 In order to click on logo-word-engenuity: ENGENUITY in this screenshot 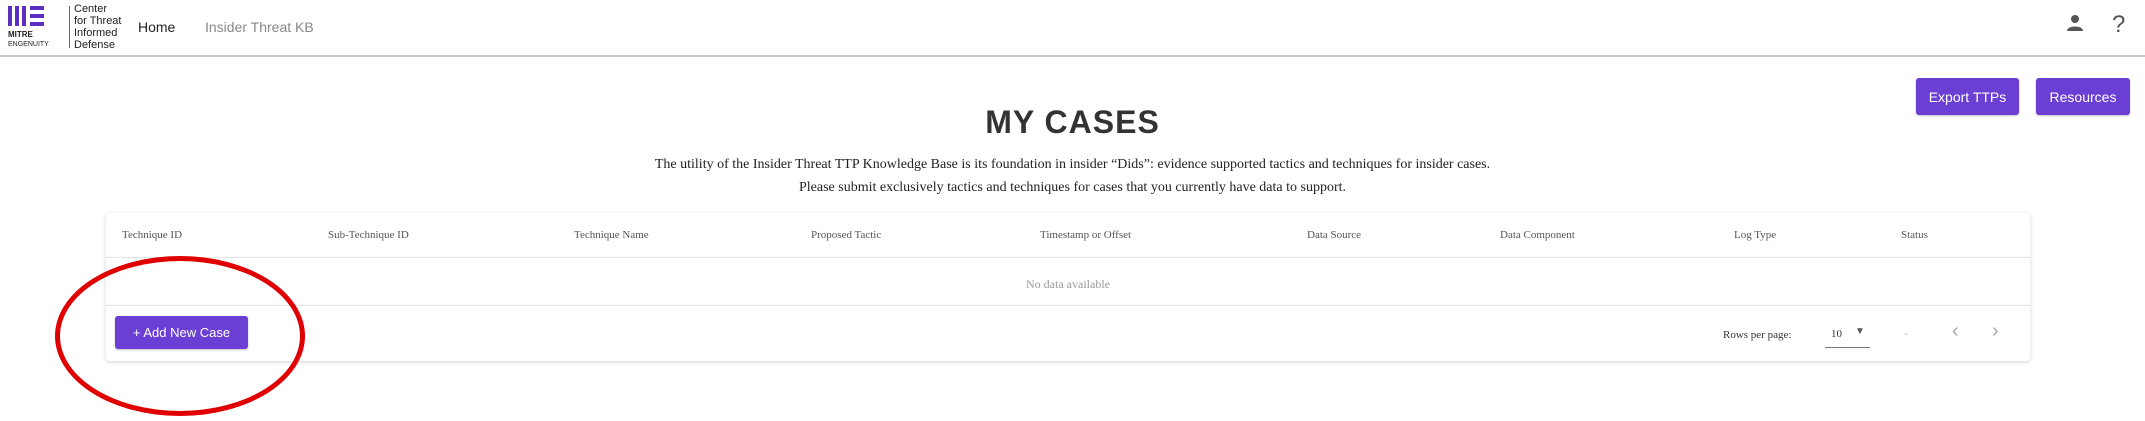, I will do `click(28, 44)`.